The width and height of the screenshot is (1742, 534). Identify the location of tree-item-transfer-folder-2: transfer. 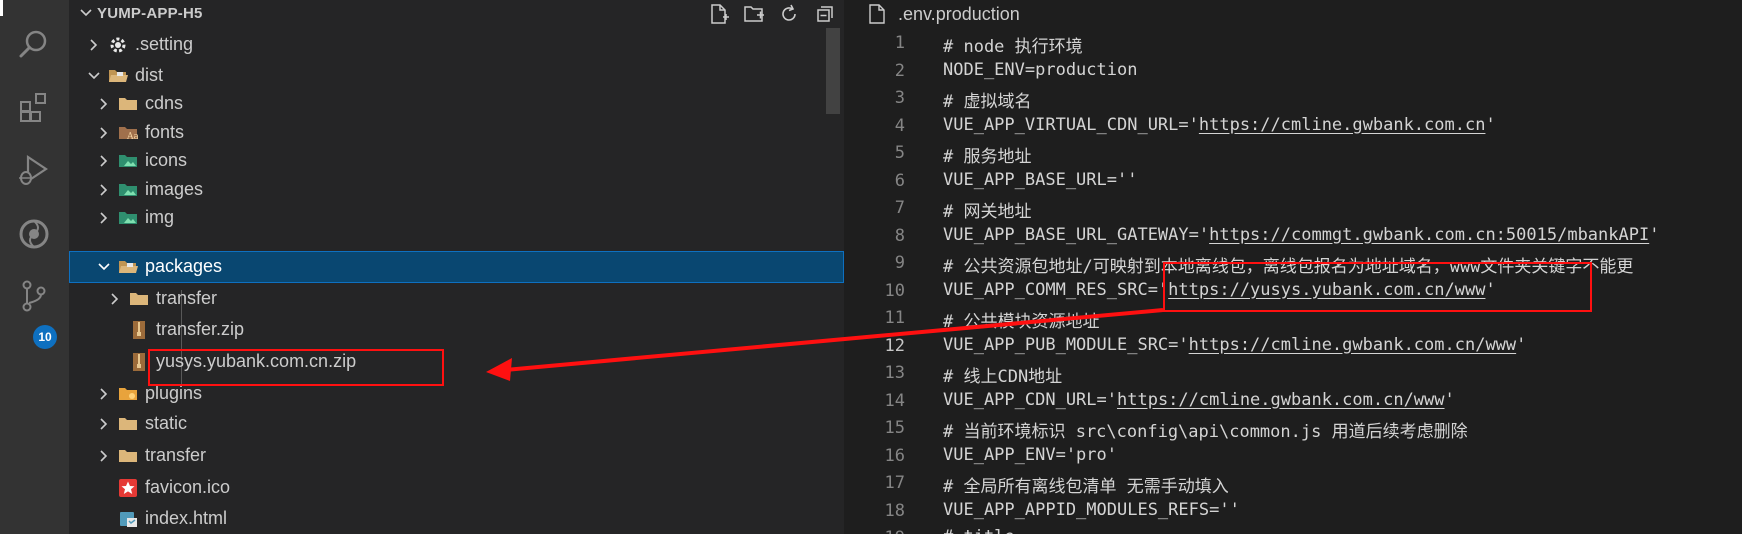
(456, 456).